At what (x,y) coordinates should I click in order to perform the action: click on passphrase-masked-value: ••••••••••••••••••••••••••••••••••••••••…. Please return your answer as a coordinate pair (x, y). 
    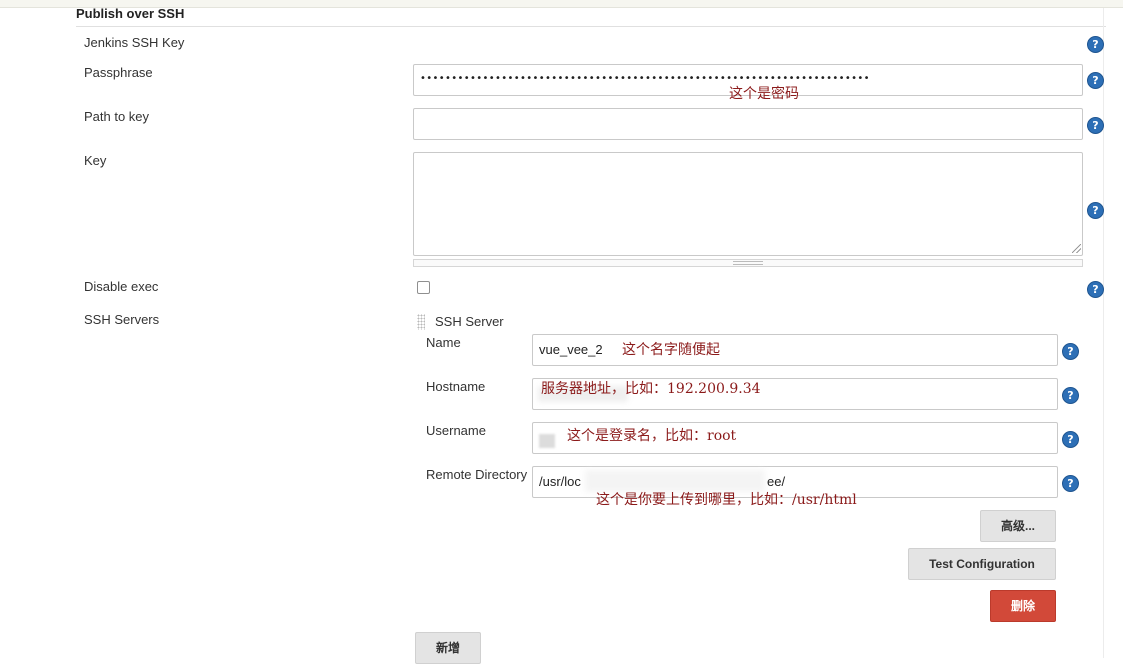
    Looking at the image, I should click on (645, 78).